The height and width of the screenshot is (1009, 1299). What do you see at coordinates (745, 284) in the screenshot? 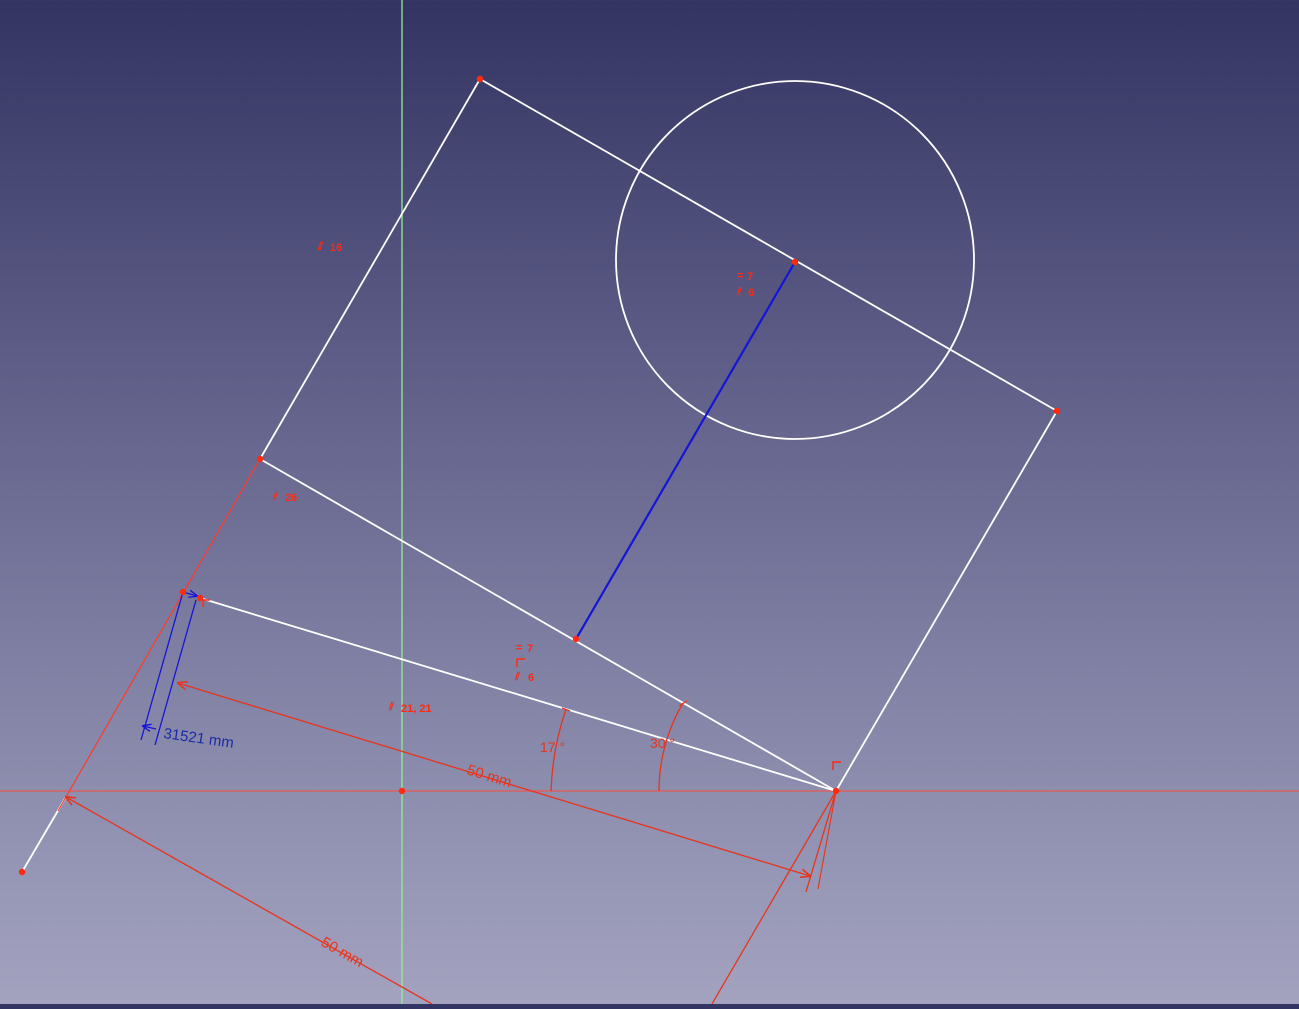
I see `constraint-group-circle: = 7 ⫽ 6` at bounding box center [745, 284].